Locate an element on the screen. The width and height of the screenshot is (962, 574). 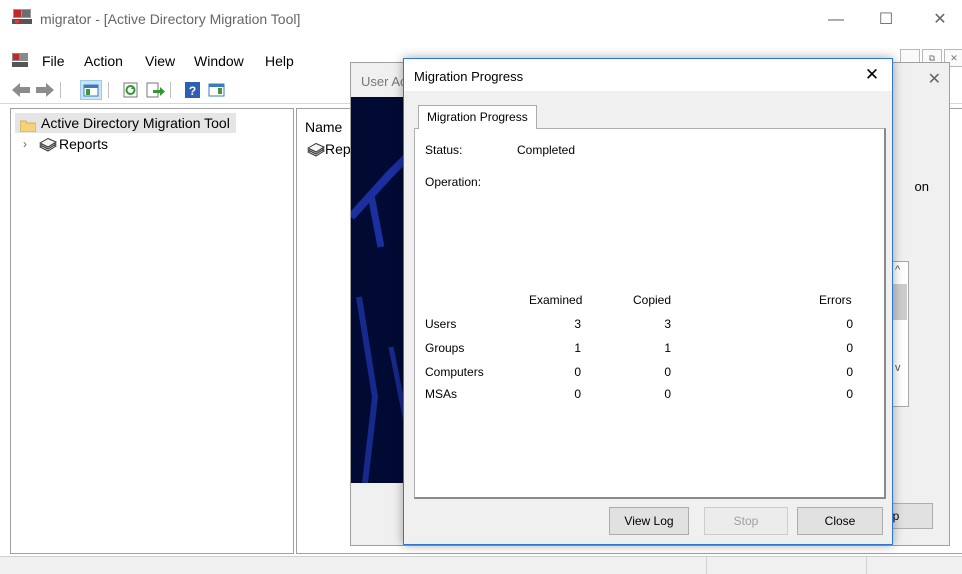
tree-item-active-directory-migration-tool: Active Directory Migration Tool is located at coordinates (125, 123).